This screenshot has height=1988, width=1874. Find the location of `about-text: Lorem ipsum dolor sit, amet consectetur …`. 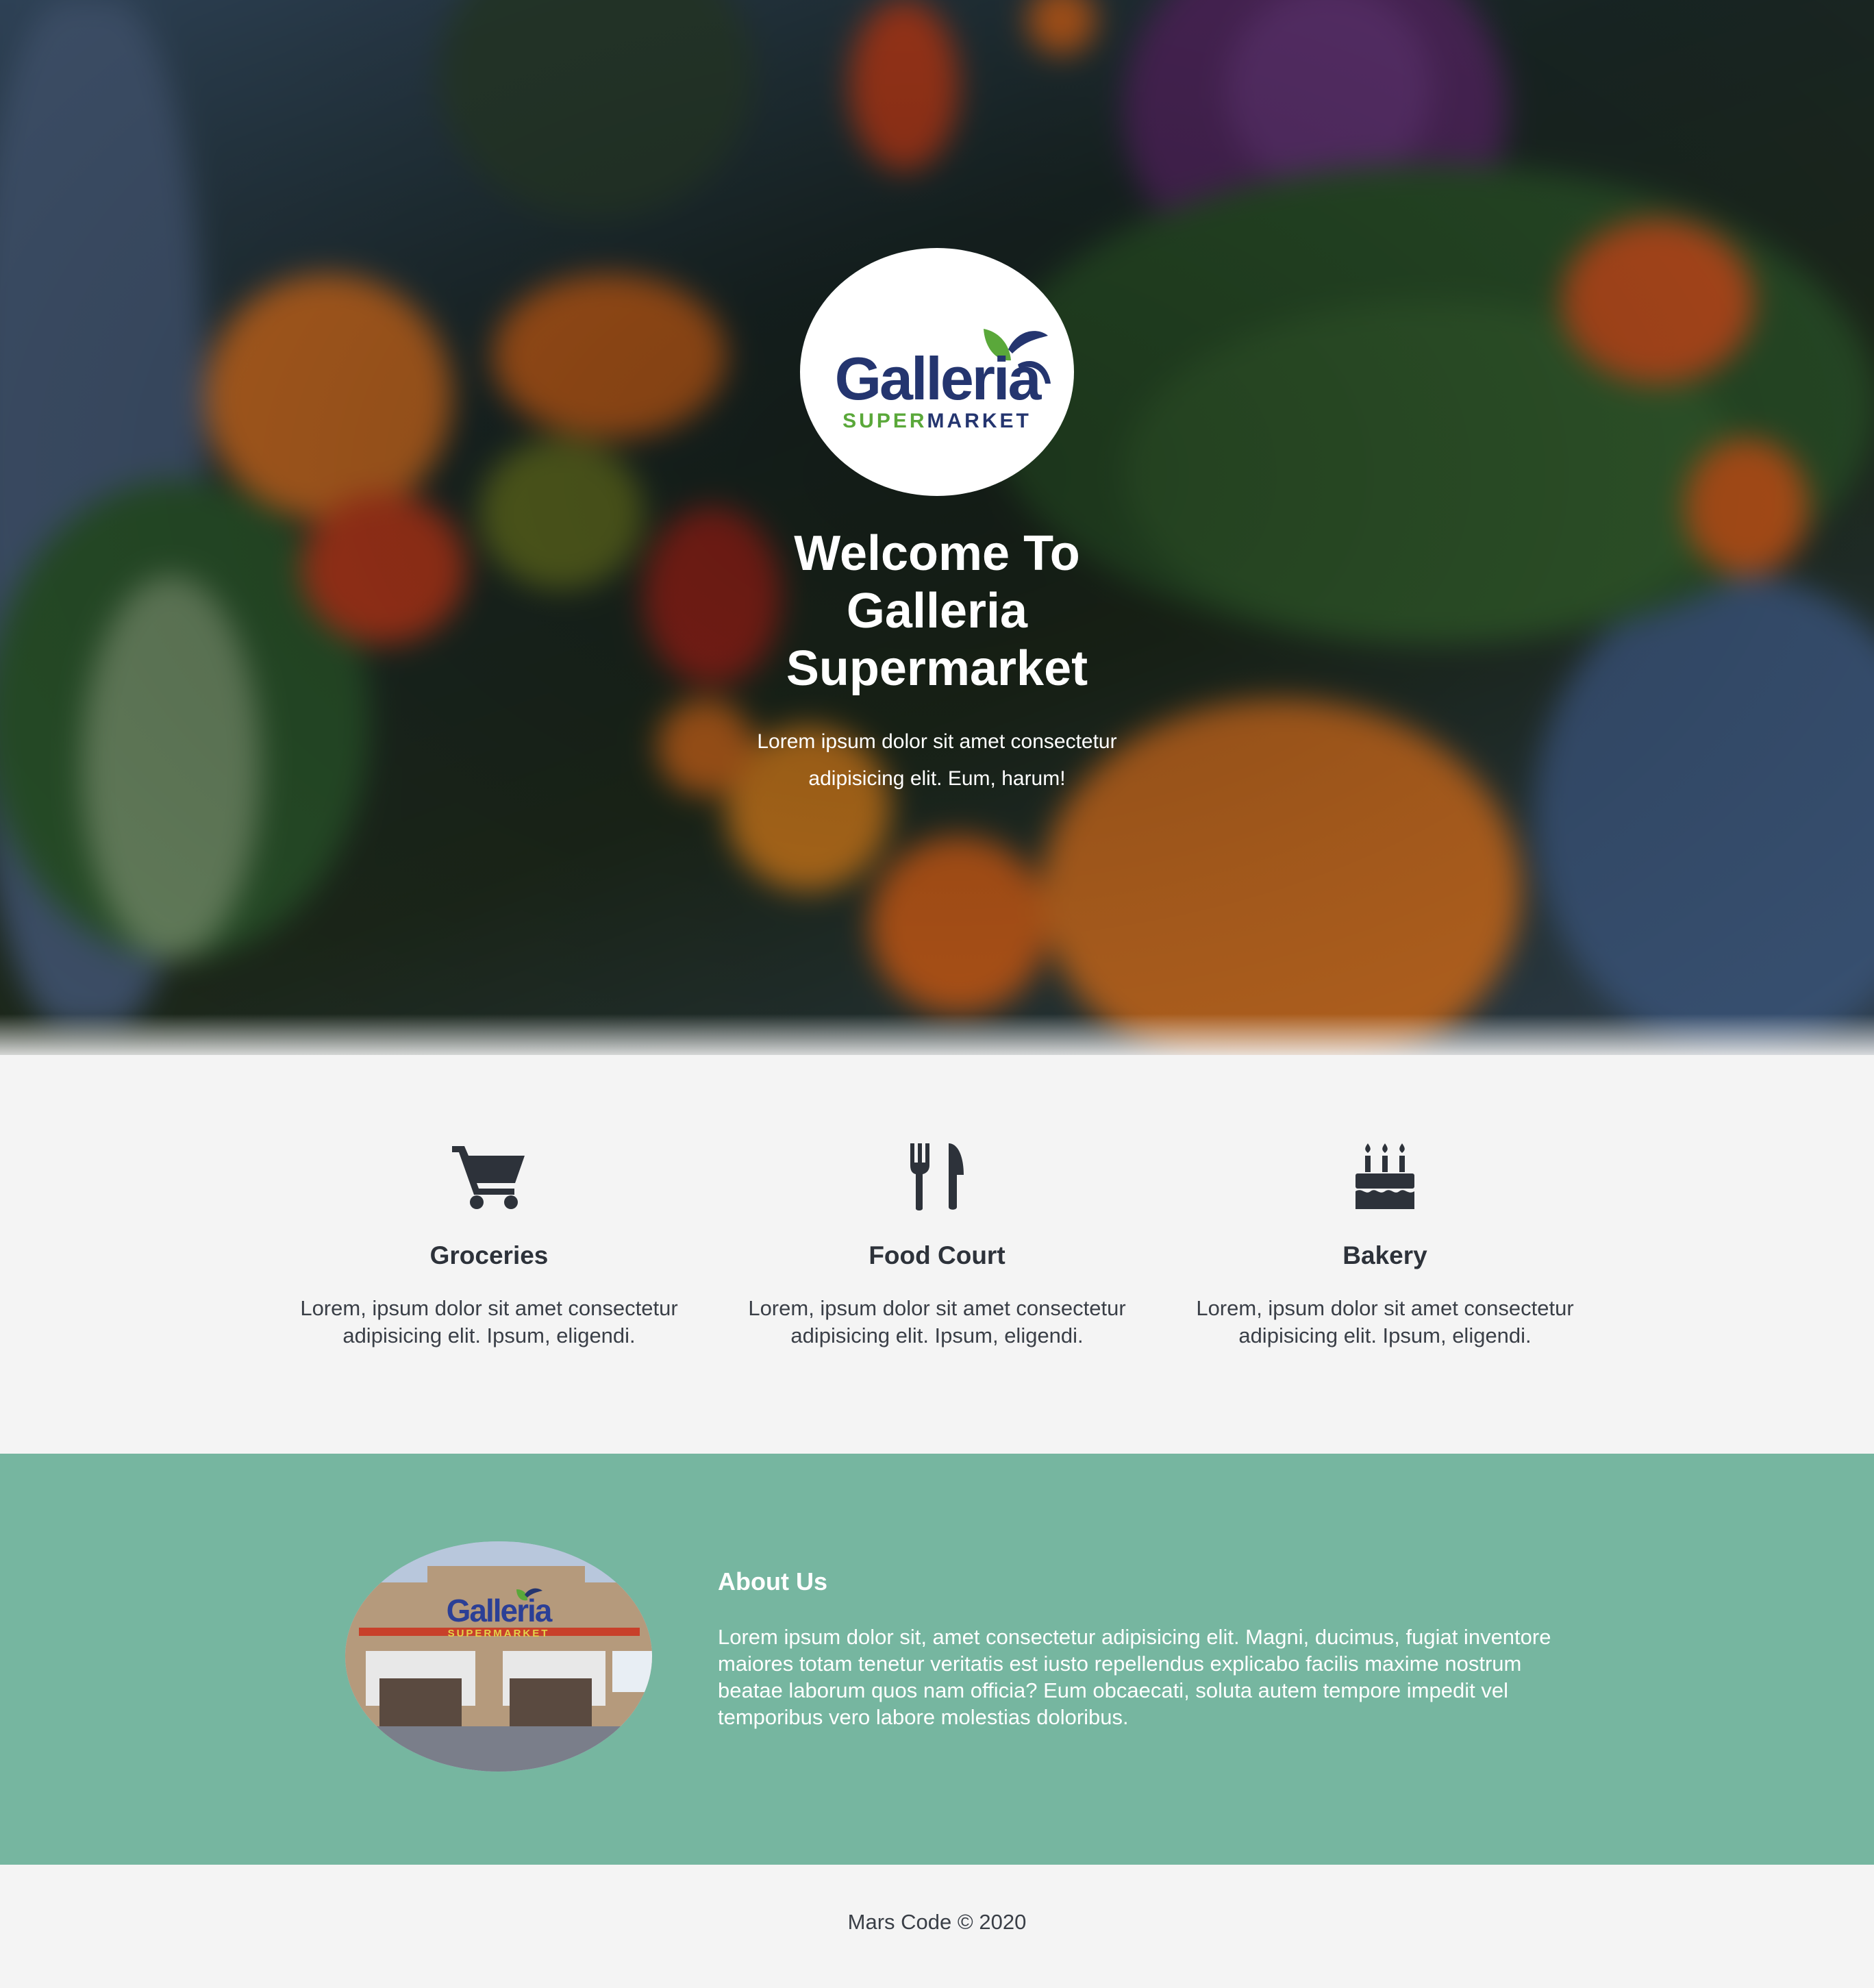

about-text: Lorem ipsum dolor sit, amet consectetur … is located at coordinates (1134, 1677).